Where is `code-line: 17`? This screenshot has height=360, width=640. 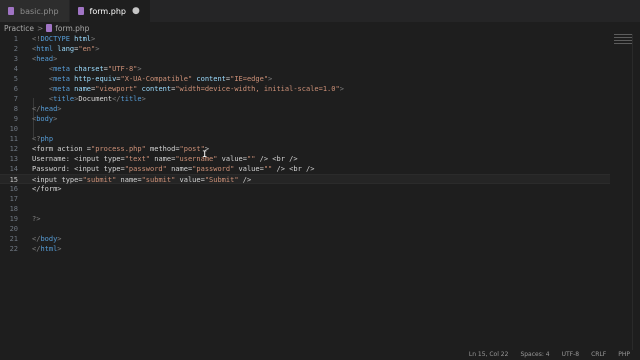 code-line: 17 is located at coordinates (305, 199).